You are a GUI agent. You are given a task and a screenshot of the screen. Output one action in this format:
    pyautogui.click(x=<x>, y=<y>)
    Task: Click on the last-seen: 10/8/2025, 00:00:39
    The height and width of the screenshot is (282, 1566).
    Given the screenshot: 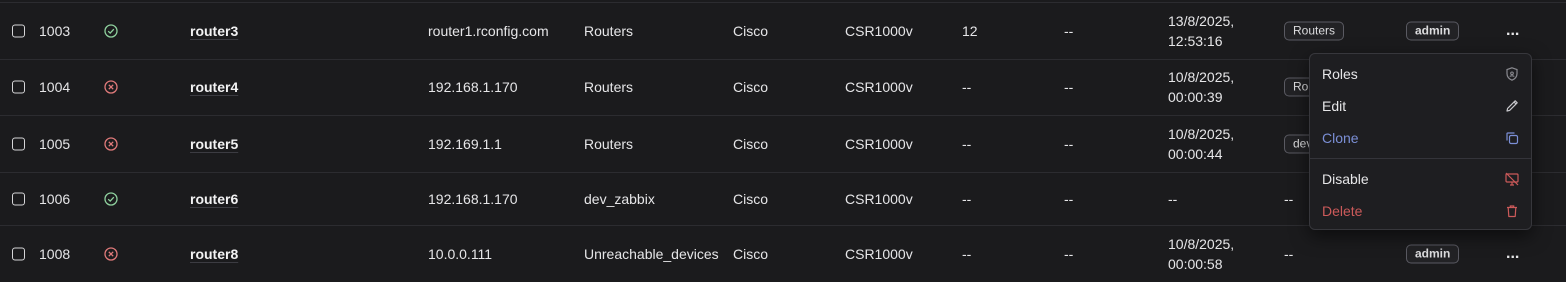 What is the action you would take?
    pyautogui.click(x=1201, y=87)
    